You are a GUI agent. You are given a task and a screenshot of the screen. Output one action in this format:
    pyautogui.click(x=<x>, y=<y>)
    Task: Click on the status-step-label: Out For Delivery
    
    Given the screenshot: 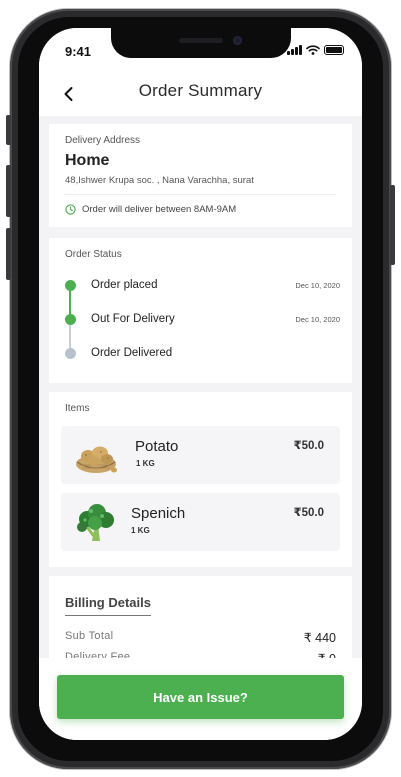 What is the action you would take?
    pyautogui.click(x=133, y=319)
    